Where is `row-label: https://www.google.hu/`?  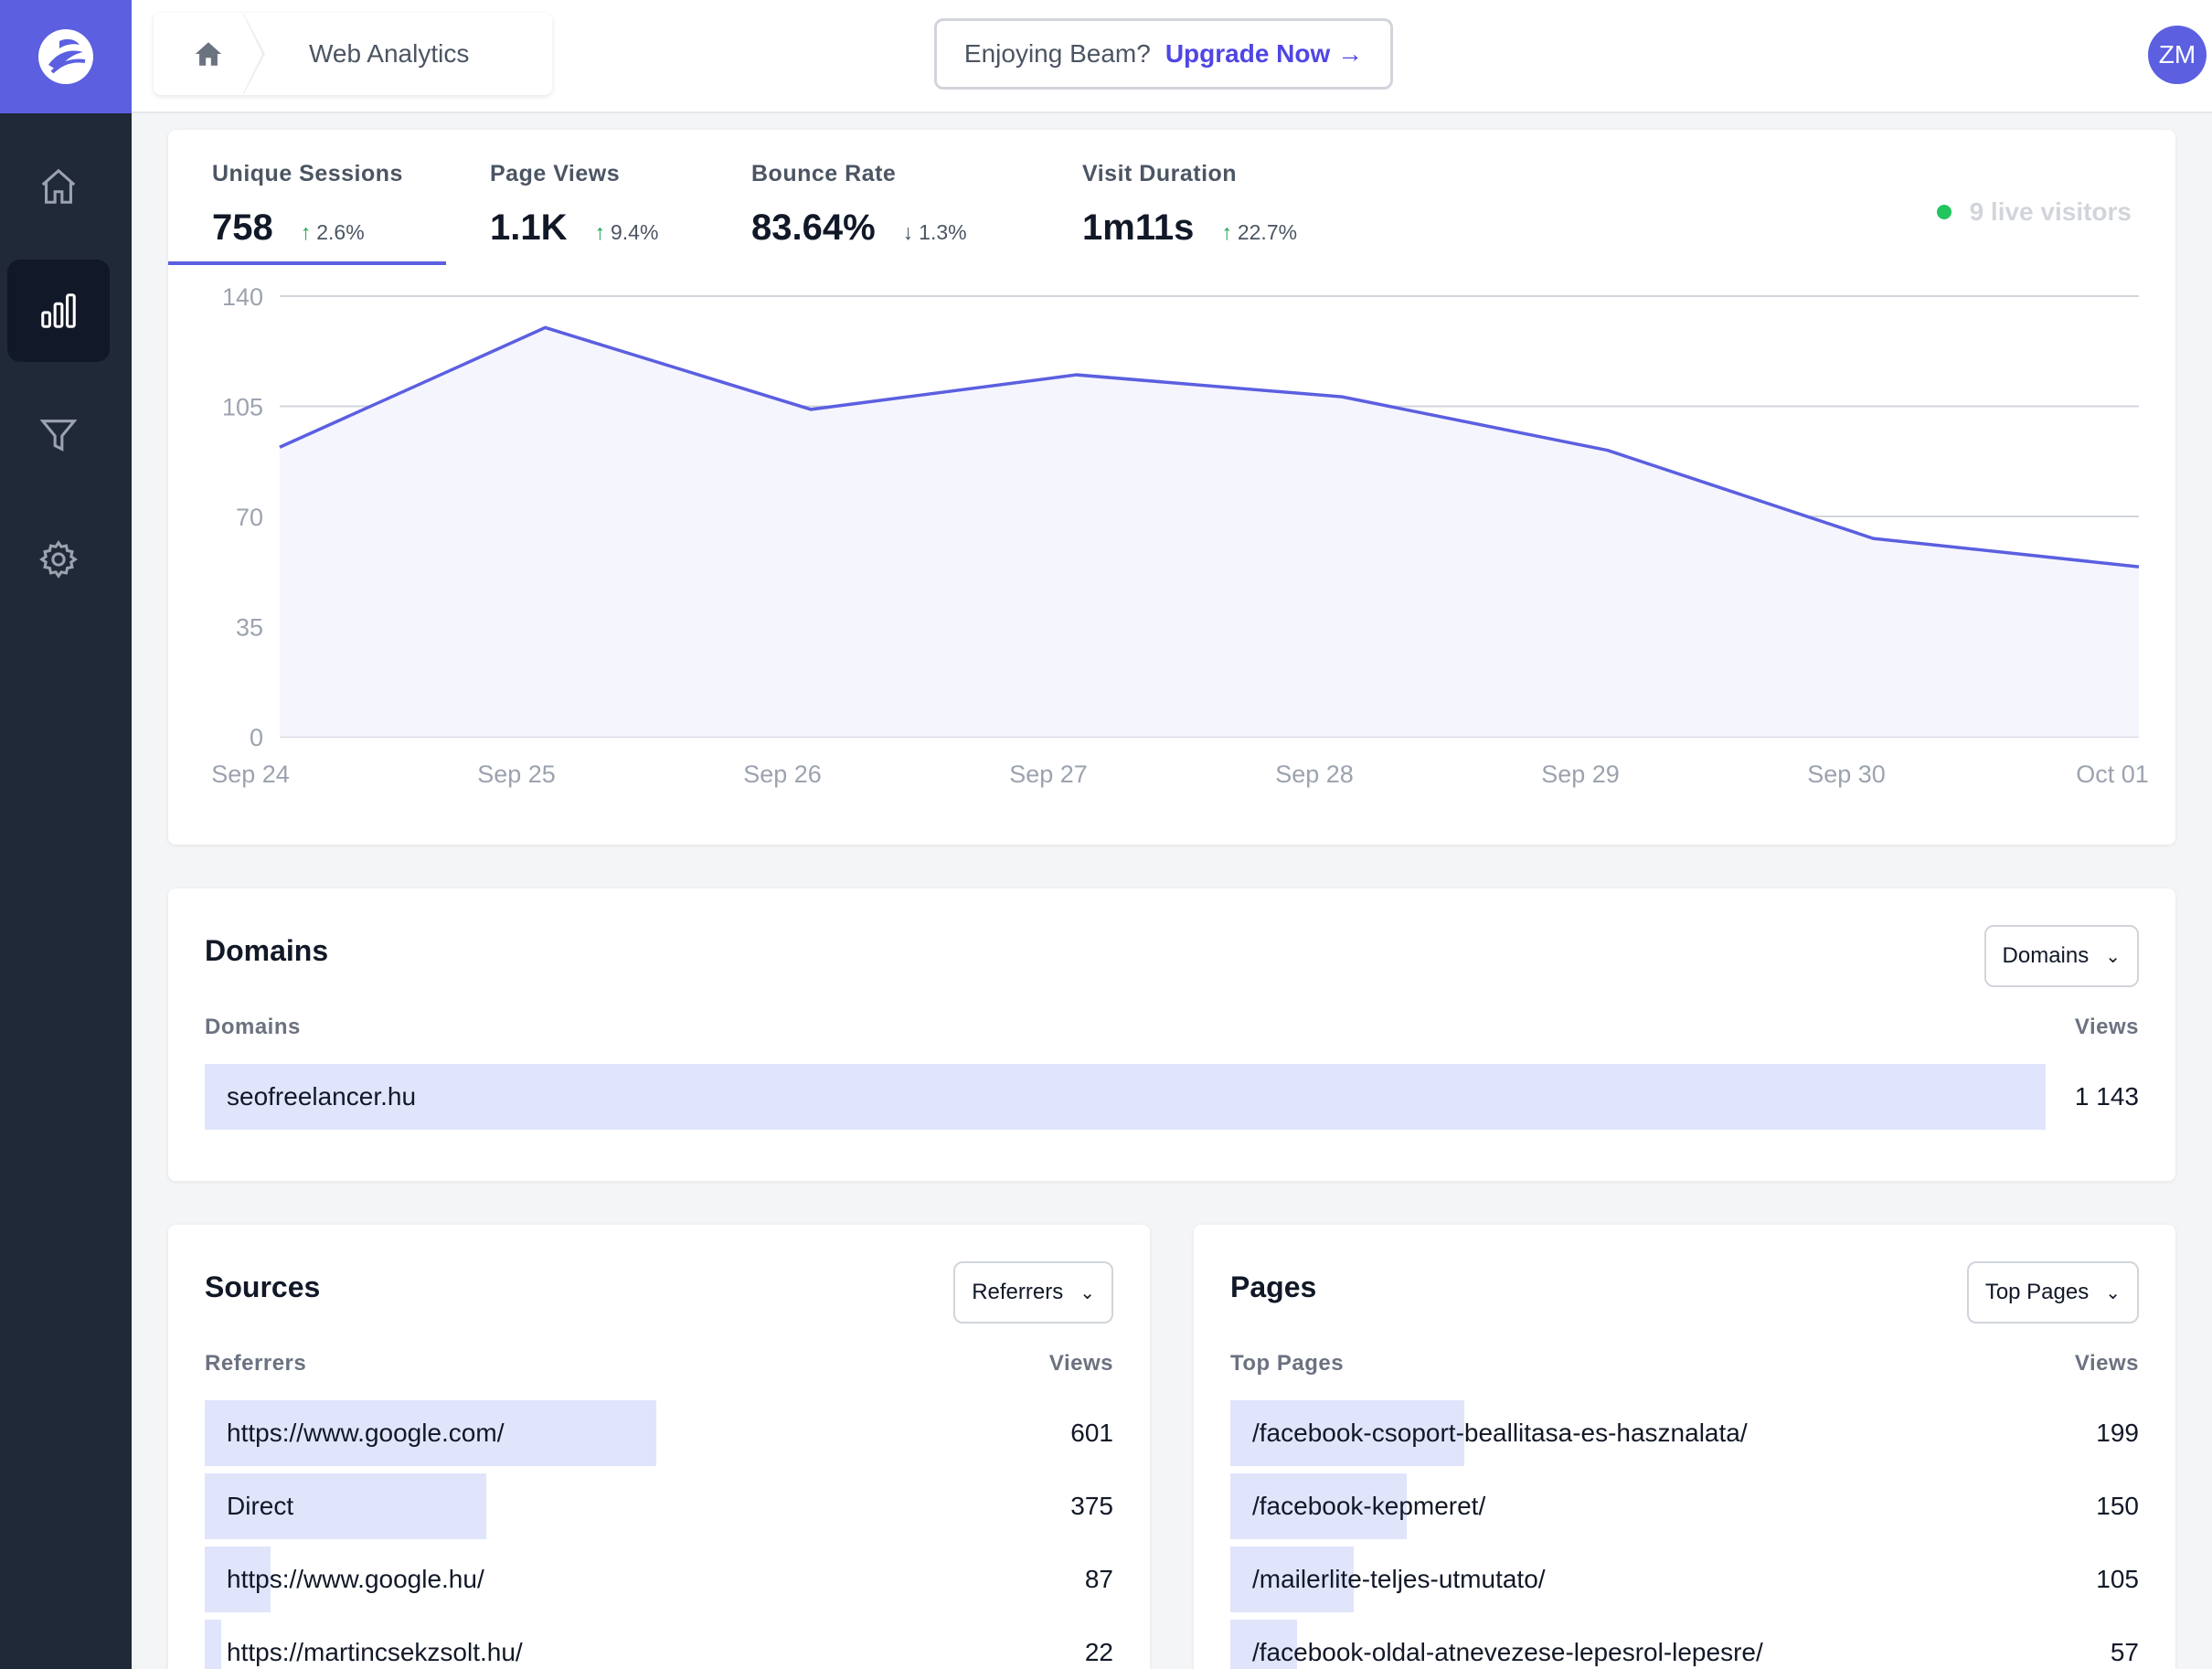 row-label: https://www.google.hu/ is located at coordinates (355, 1579).